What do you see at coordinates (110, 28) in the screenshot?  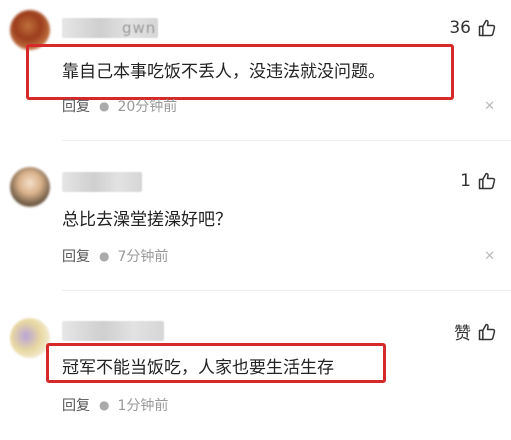 I see `username: gwn` at bounding box center [110, 28].